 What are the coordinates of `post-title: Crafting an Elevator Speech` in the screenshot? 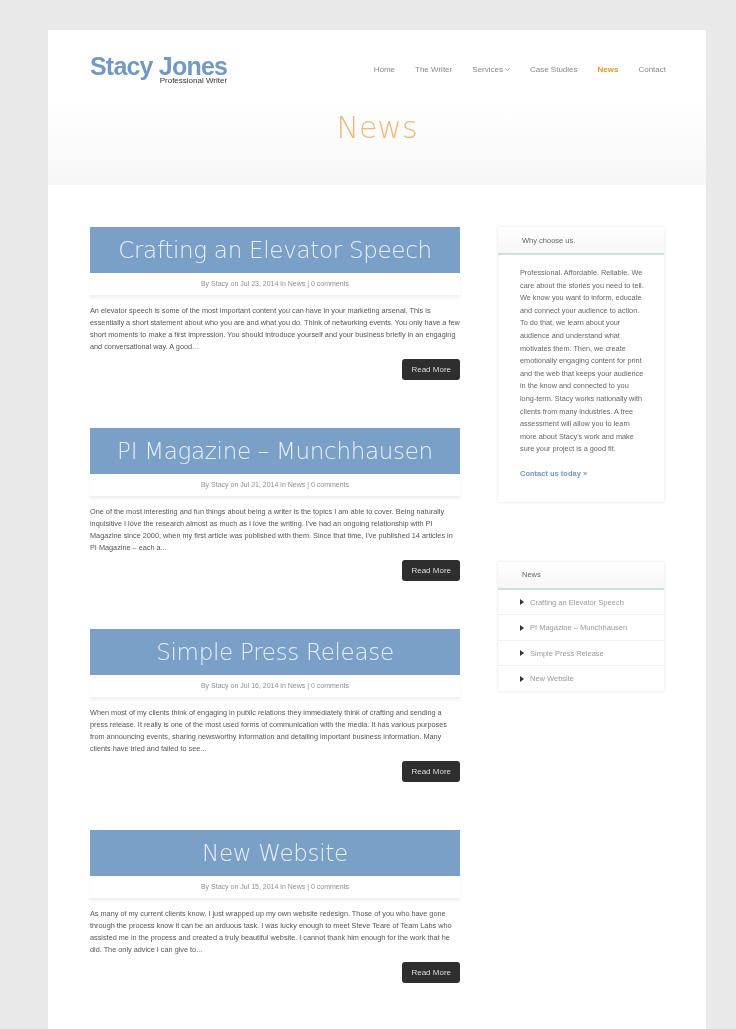 It's located at (275, 250).